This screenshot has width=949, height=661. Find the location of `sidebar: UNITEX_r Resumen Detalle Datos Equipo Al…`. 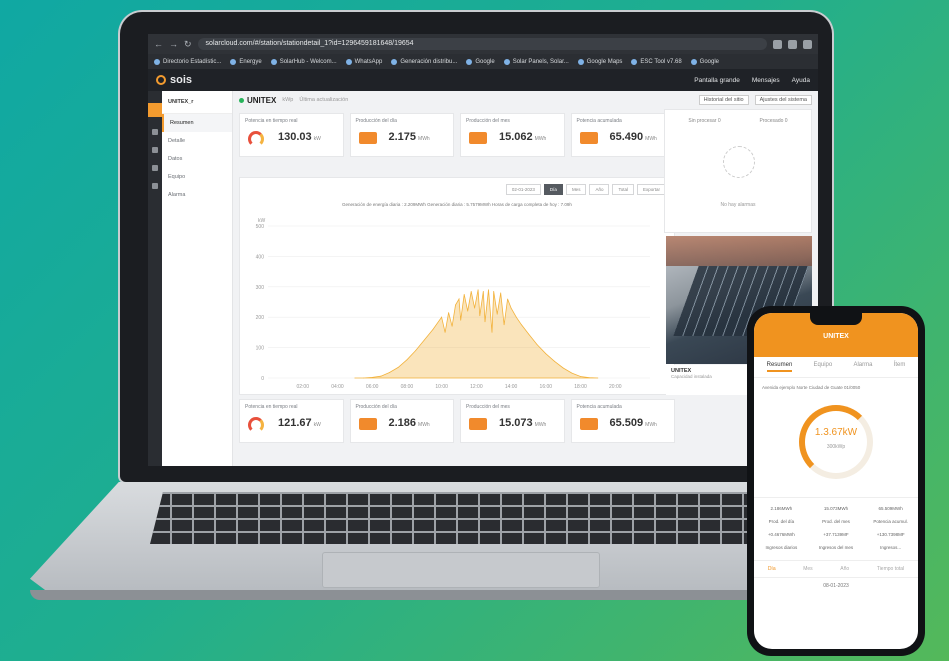

sidebar: UNITEX_r Resumen Detalle Datos Equipo Al… is located at coordinates (197, 278).